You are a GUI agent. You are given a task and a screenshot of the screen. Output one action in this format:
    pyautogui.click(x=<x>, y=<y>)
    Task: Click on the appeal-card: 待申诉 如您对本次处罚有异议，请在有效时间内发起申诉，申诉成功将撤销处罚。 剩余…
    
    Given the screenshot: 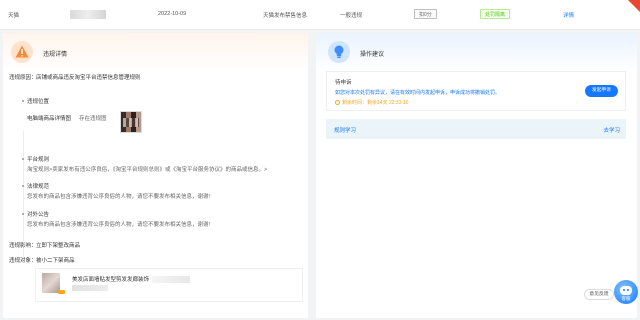 What is the action you would take?
    pyautogui.click(x=476, y=91)
    